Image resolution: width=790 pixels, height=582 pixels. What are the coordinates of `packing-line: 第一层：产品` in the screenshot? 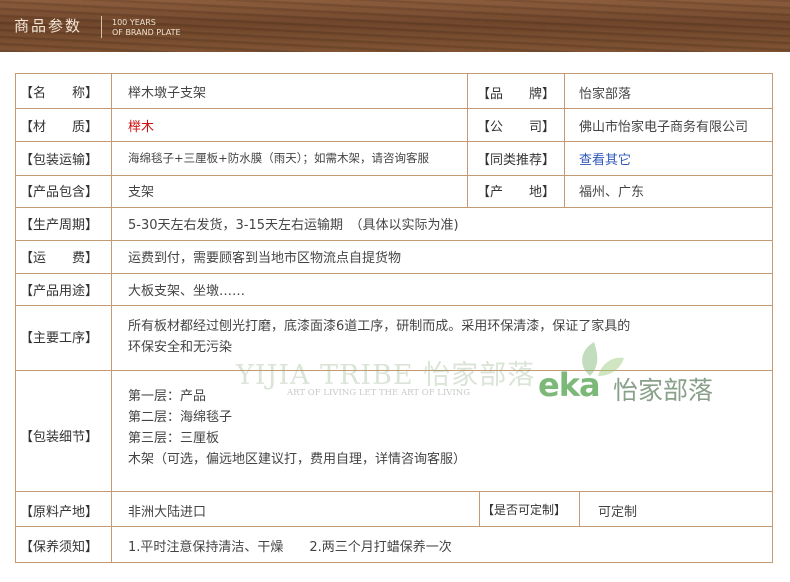 It's located at (167, 396).